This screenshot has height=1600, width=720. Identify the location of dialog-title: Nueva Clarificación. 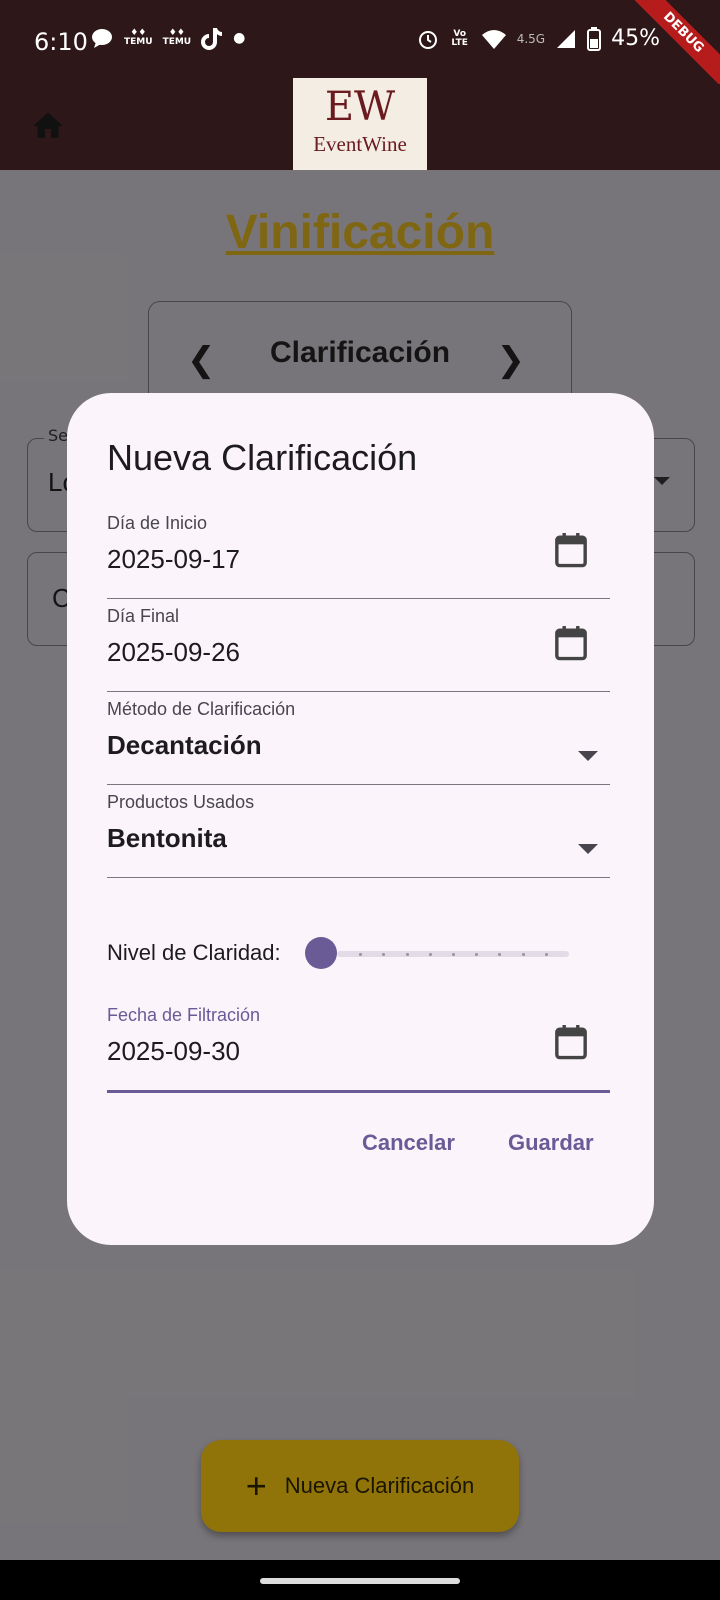
(262, 457).